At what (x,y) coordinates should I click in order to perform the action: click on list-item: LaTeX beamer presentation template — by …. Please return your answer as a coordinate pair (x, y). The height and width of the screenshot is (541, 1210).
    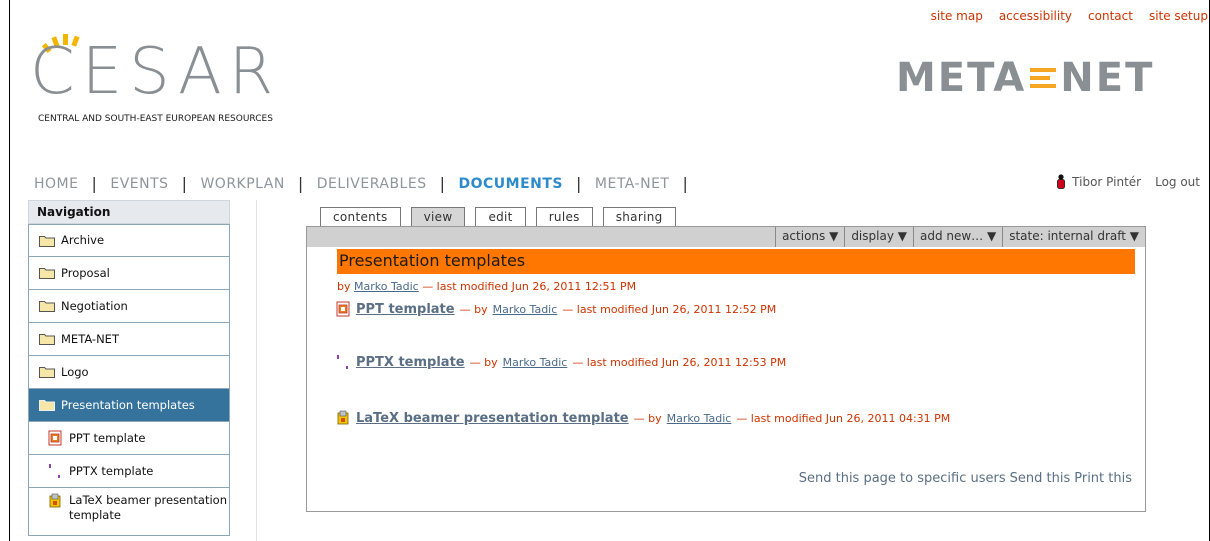
    Looking at the image, I should click on (642, 418).